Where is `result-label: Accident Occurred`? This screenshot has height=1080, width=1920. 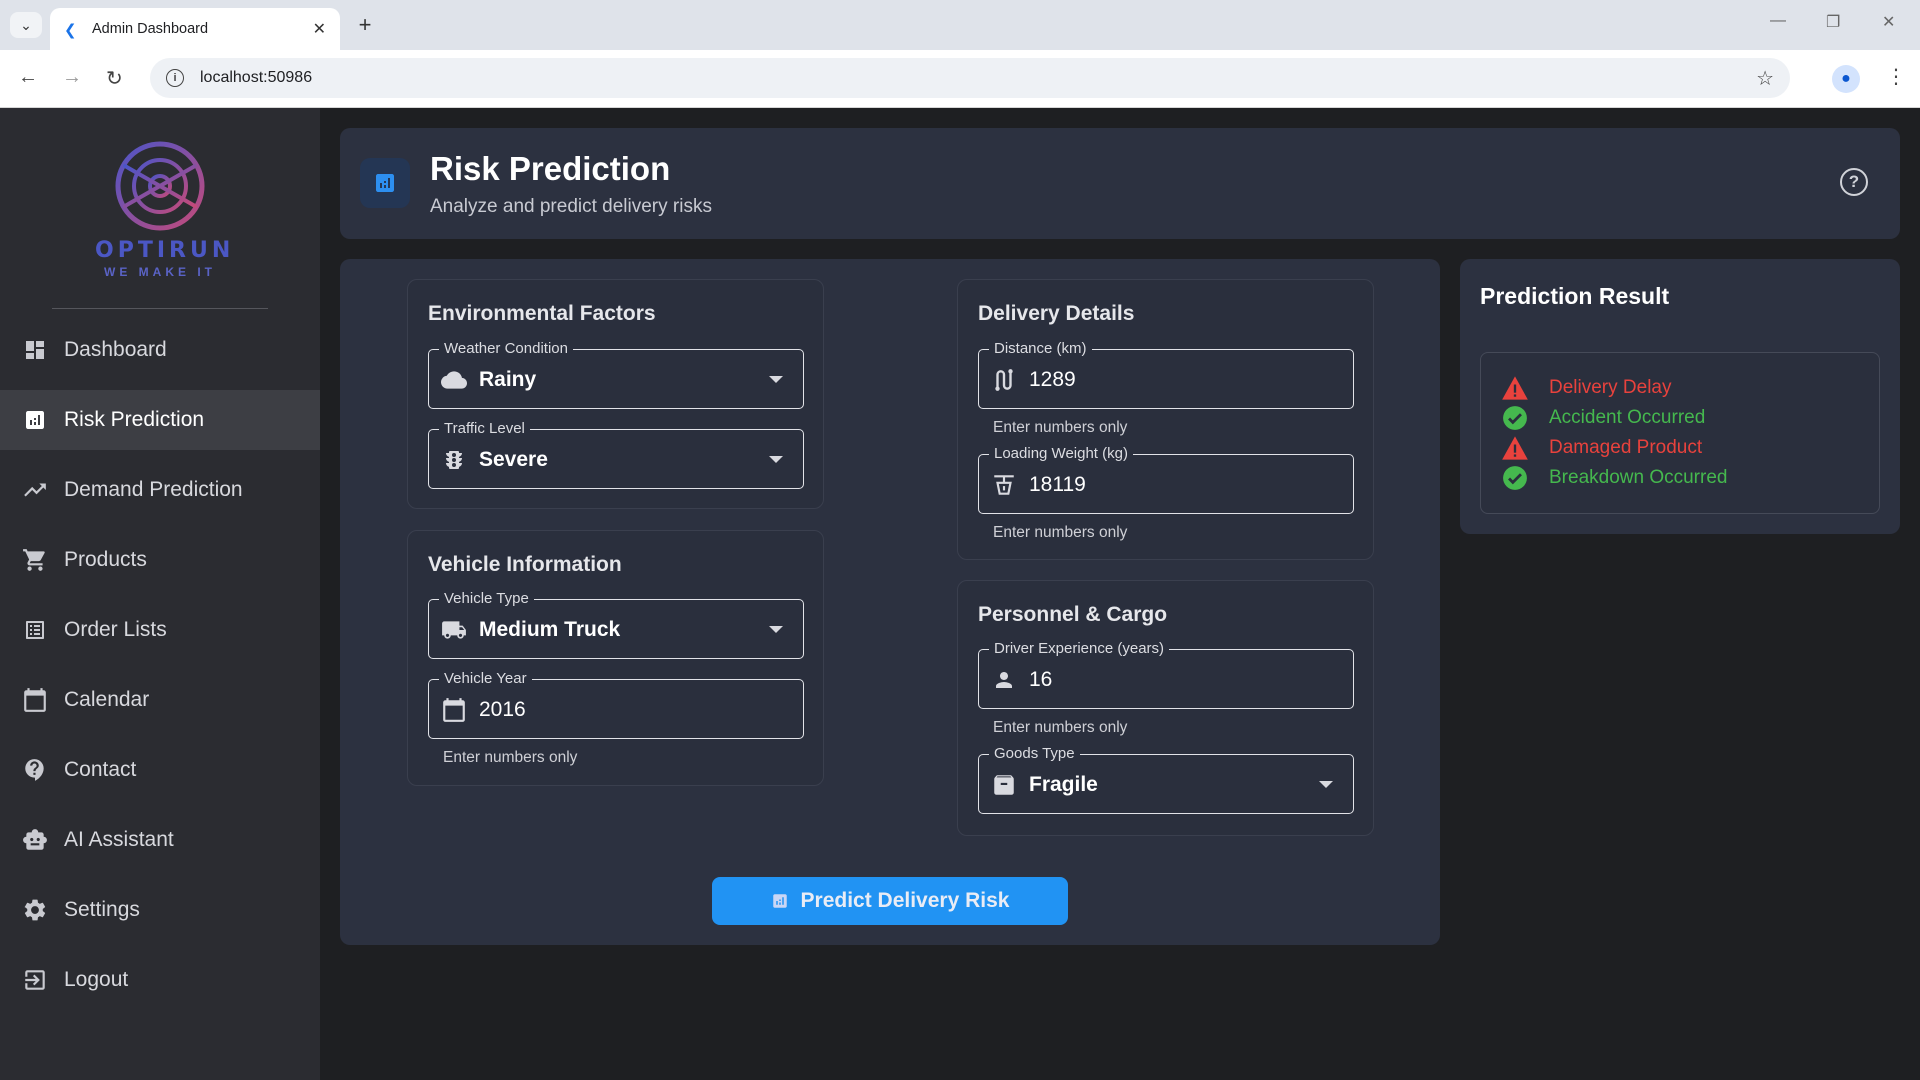
result-label: Accident Occurred is located at coordinates (1627, 417).